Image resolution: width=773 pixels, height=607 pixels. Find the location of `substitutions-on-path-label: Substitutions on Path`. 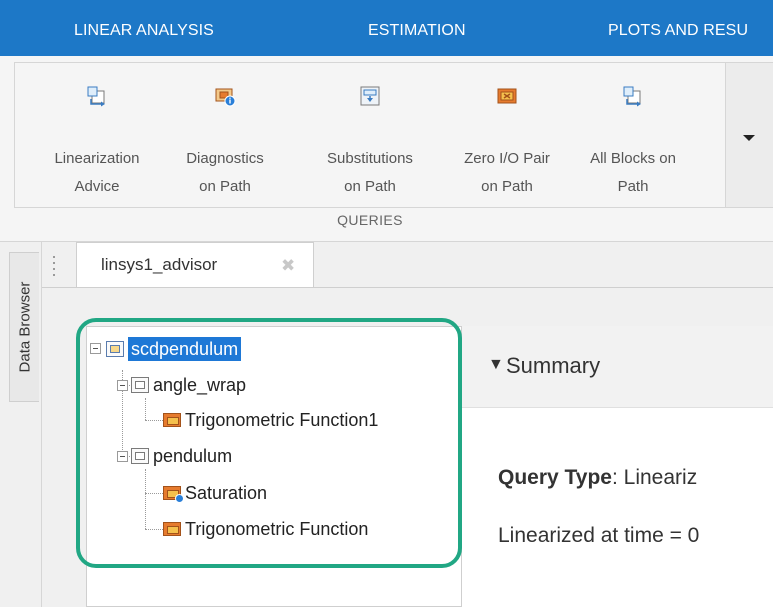

substitutions-on-path-label: Substitutions on Path is located at coordinates (370, 172).